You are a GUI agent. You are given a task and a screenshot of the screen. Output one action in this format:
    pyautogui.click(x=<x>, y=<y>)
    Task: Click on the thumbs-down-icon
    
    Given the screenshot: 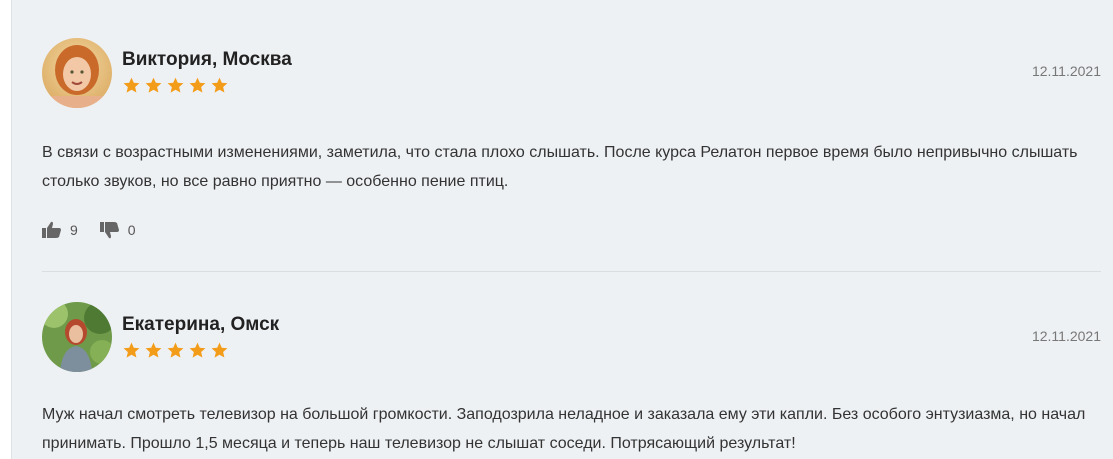 What is the action you would take?
    pyautogui.click(x=109, y=230)
    